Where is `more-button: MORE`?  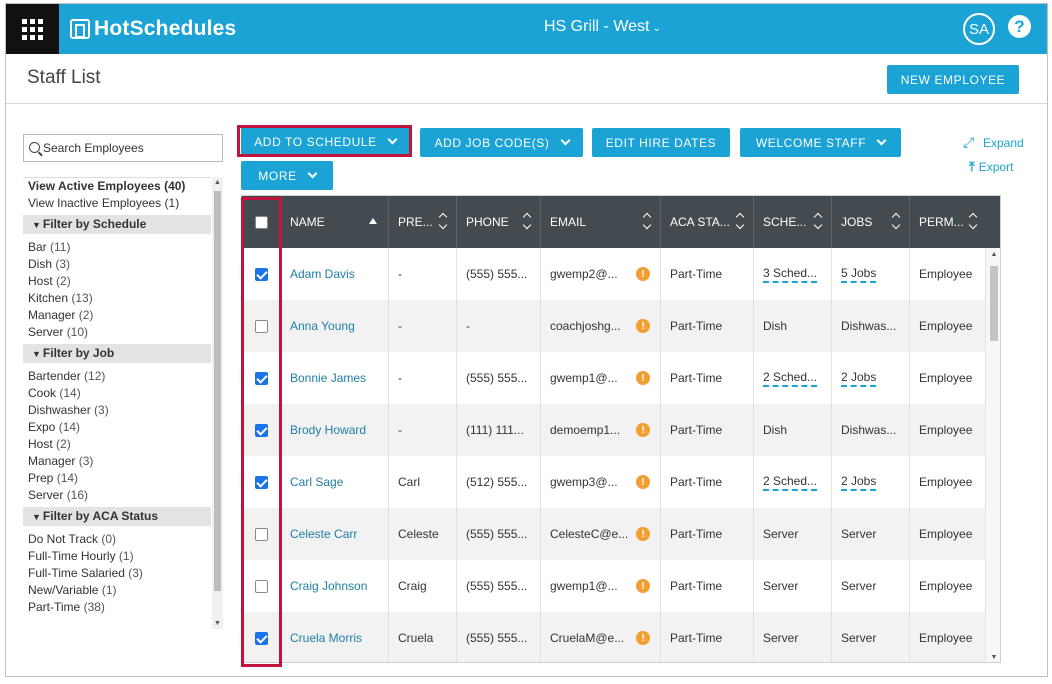
more-button: MORE is located at coordinates (287, 175).